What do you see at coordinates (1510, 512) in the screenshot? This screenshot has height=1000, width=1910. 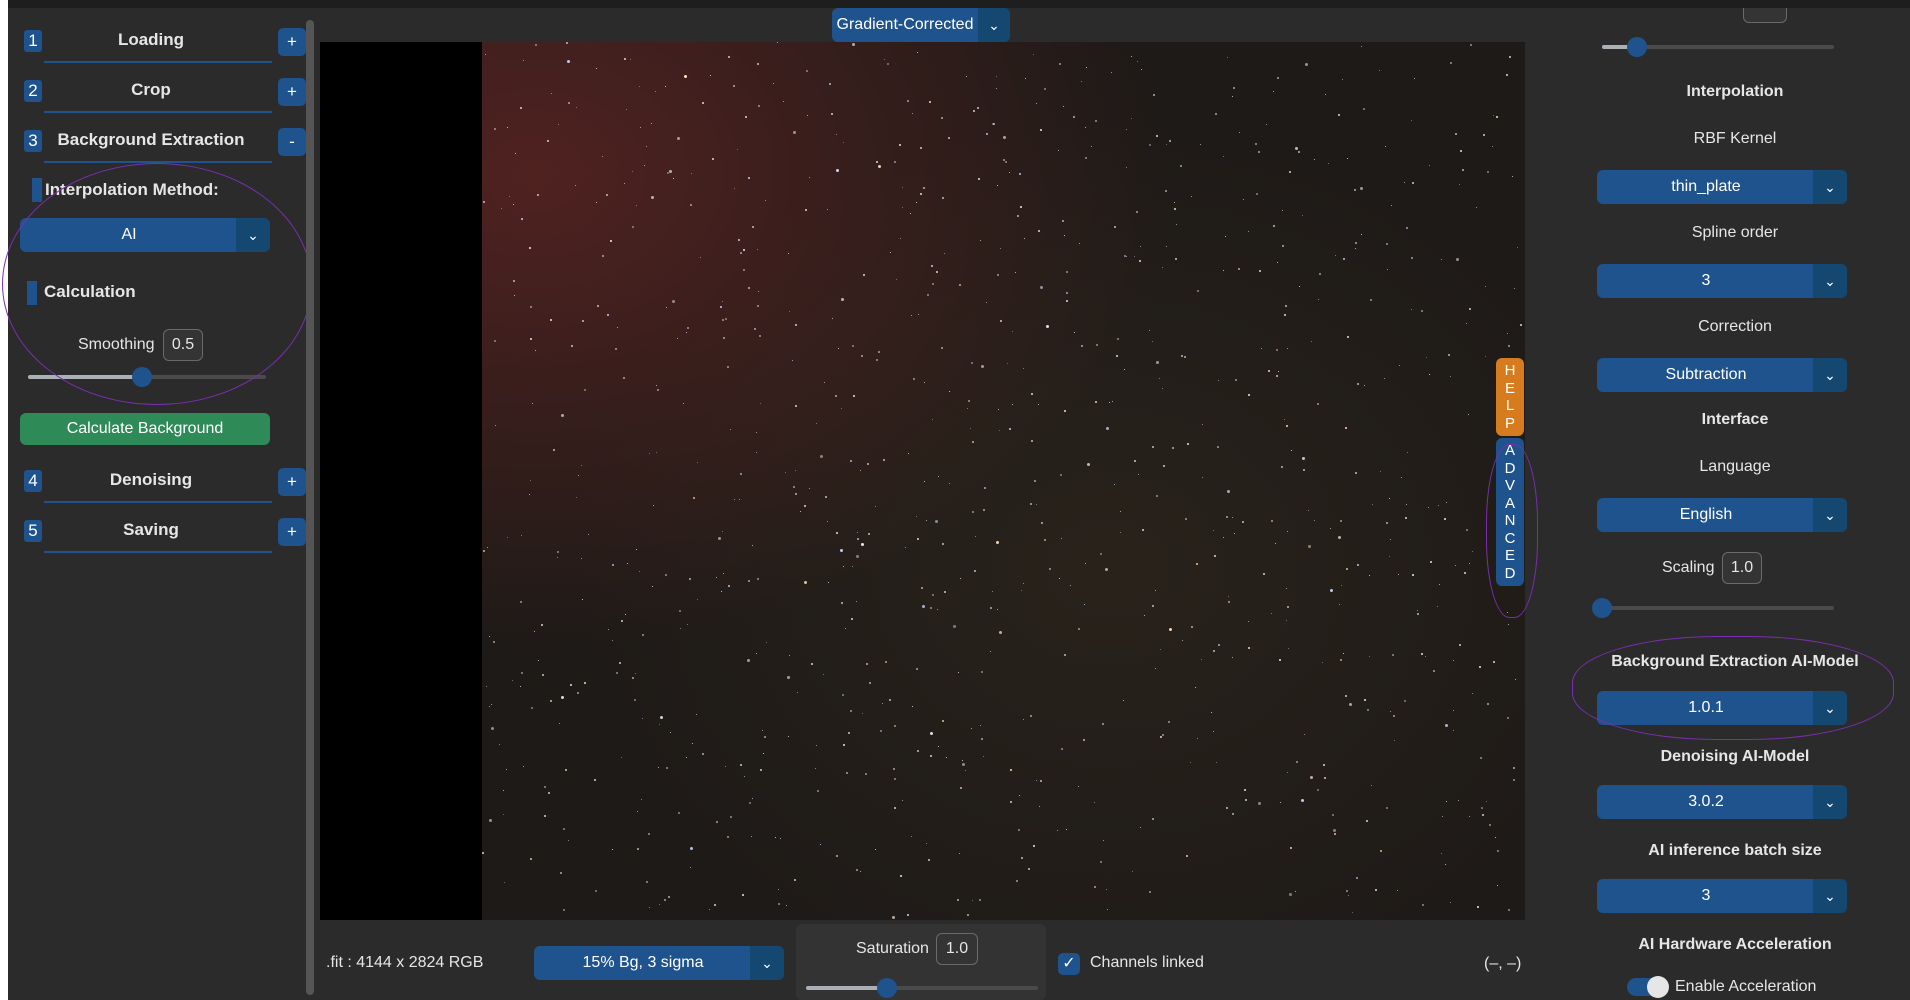 I see `advanced-tab: ADVANCED` at bounding box center [1510, 512].